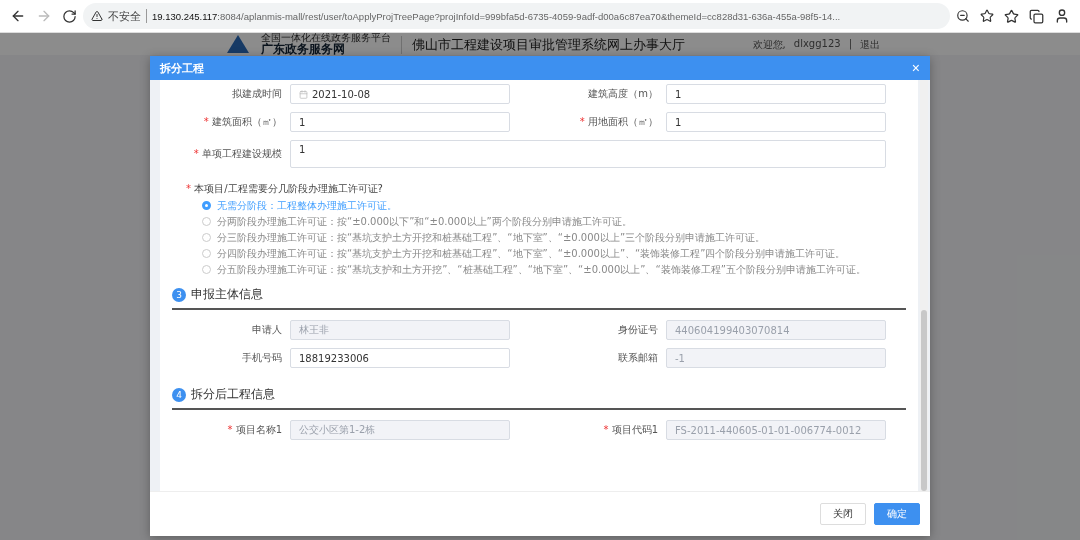  Describe the element at coordinates (254, 430) in the screenshot. I see `field-label: * 项目名称1` at that location.